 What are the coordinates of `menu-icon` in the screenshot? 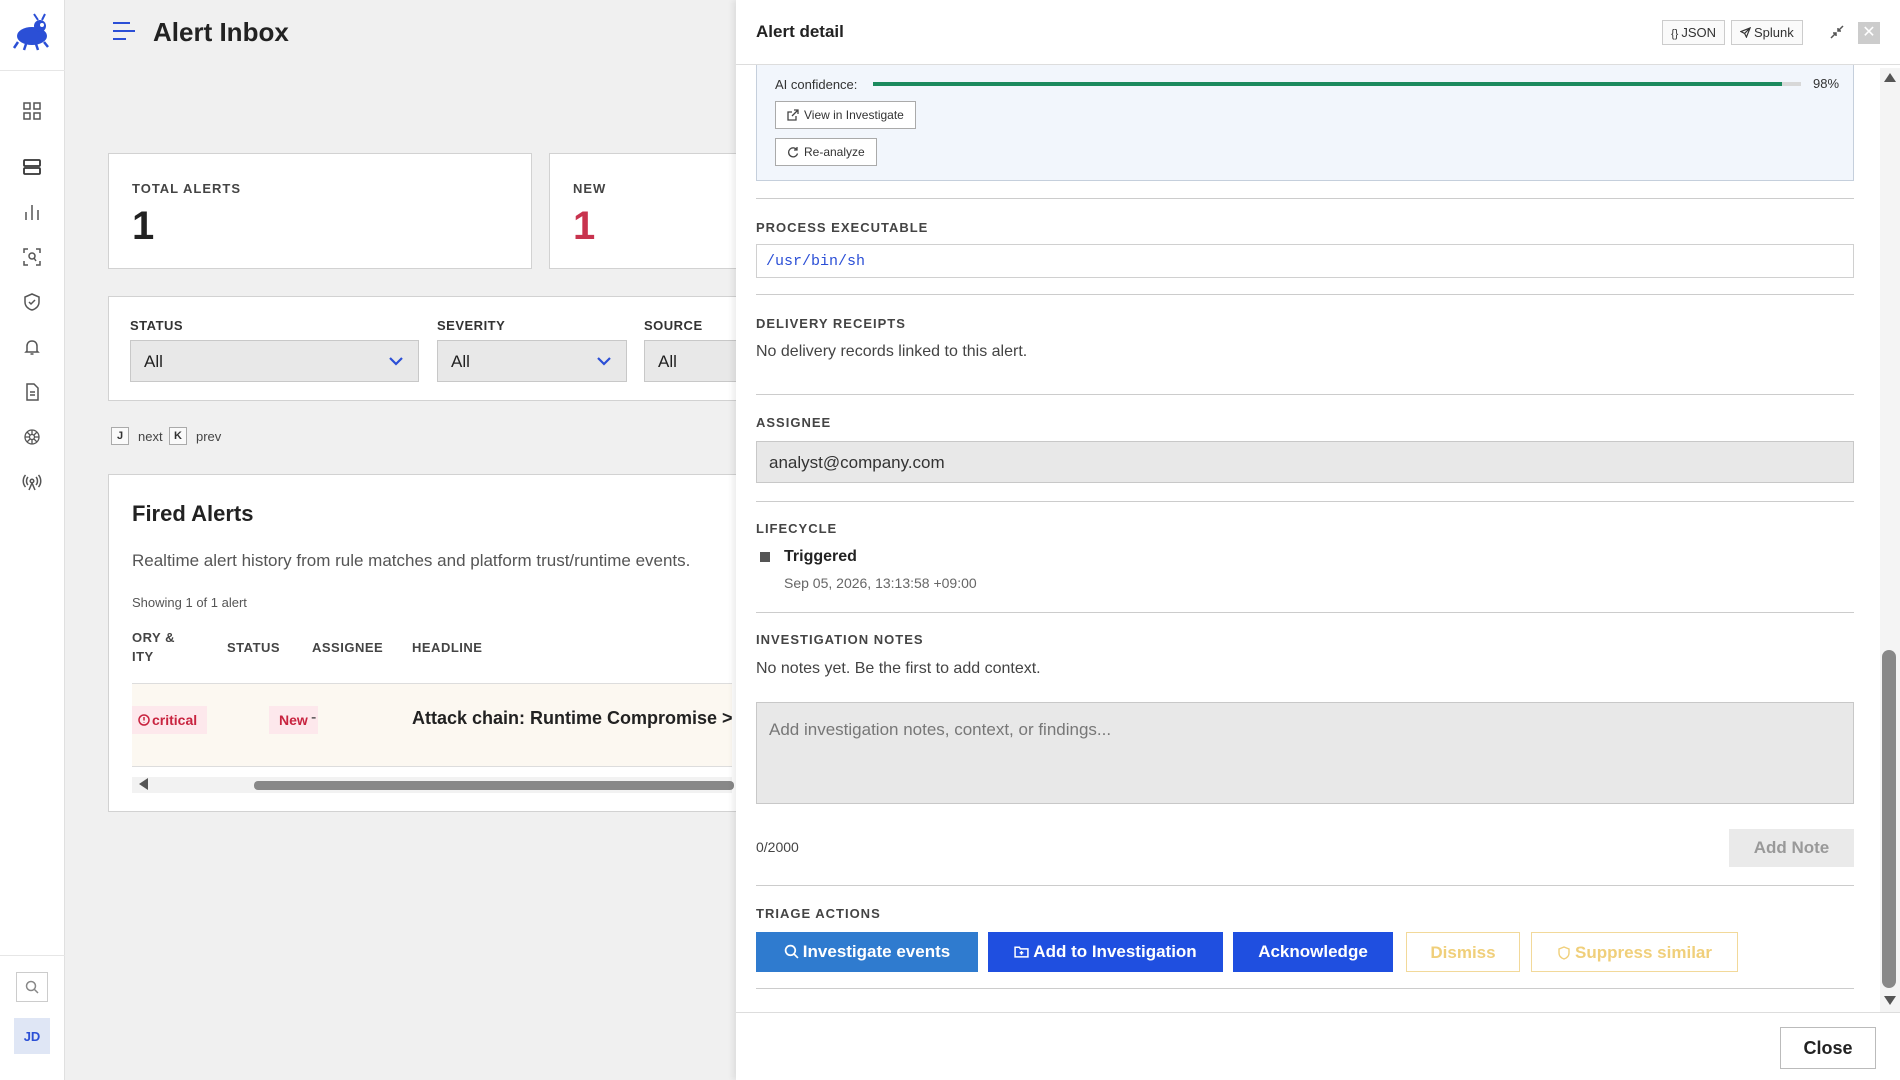 It's located at (124, 31).